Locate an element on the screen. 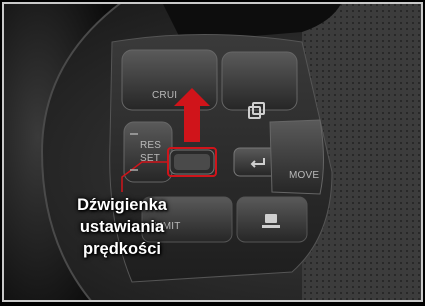 The height and width of the screenshot is (306, 425). callout-line-2: ustawiania is located at coordinates (122, 227).